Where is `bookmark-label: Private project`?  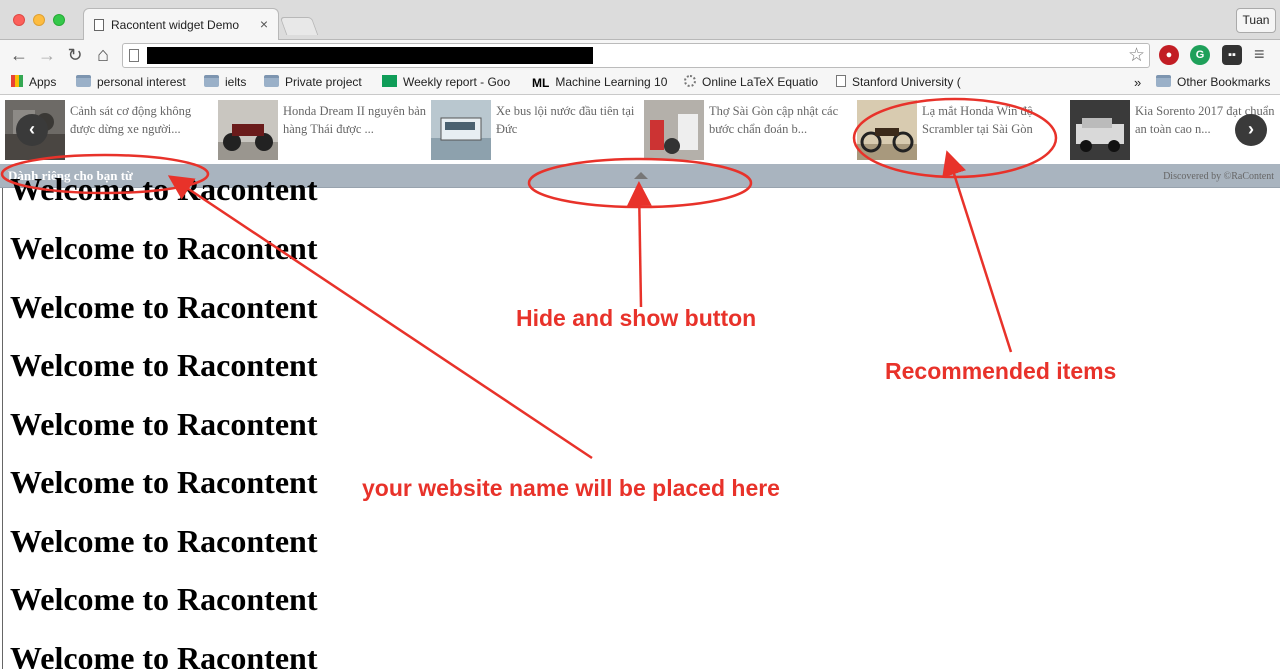 bookmark-label: Private project is located at coordinates (323, 82).